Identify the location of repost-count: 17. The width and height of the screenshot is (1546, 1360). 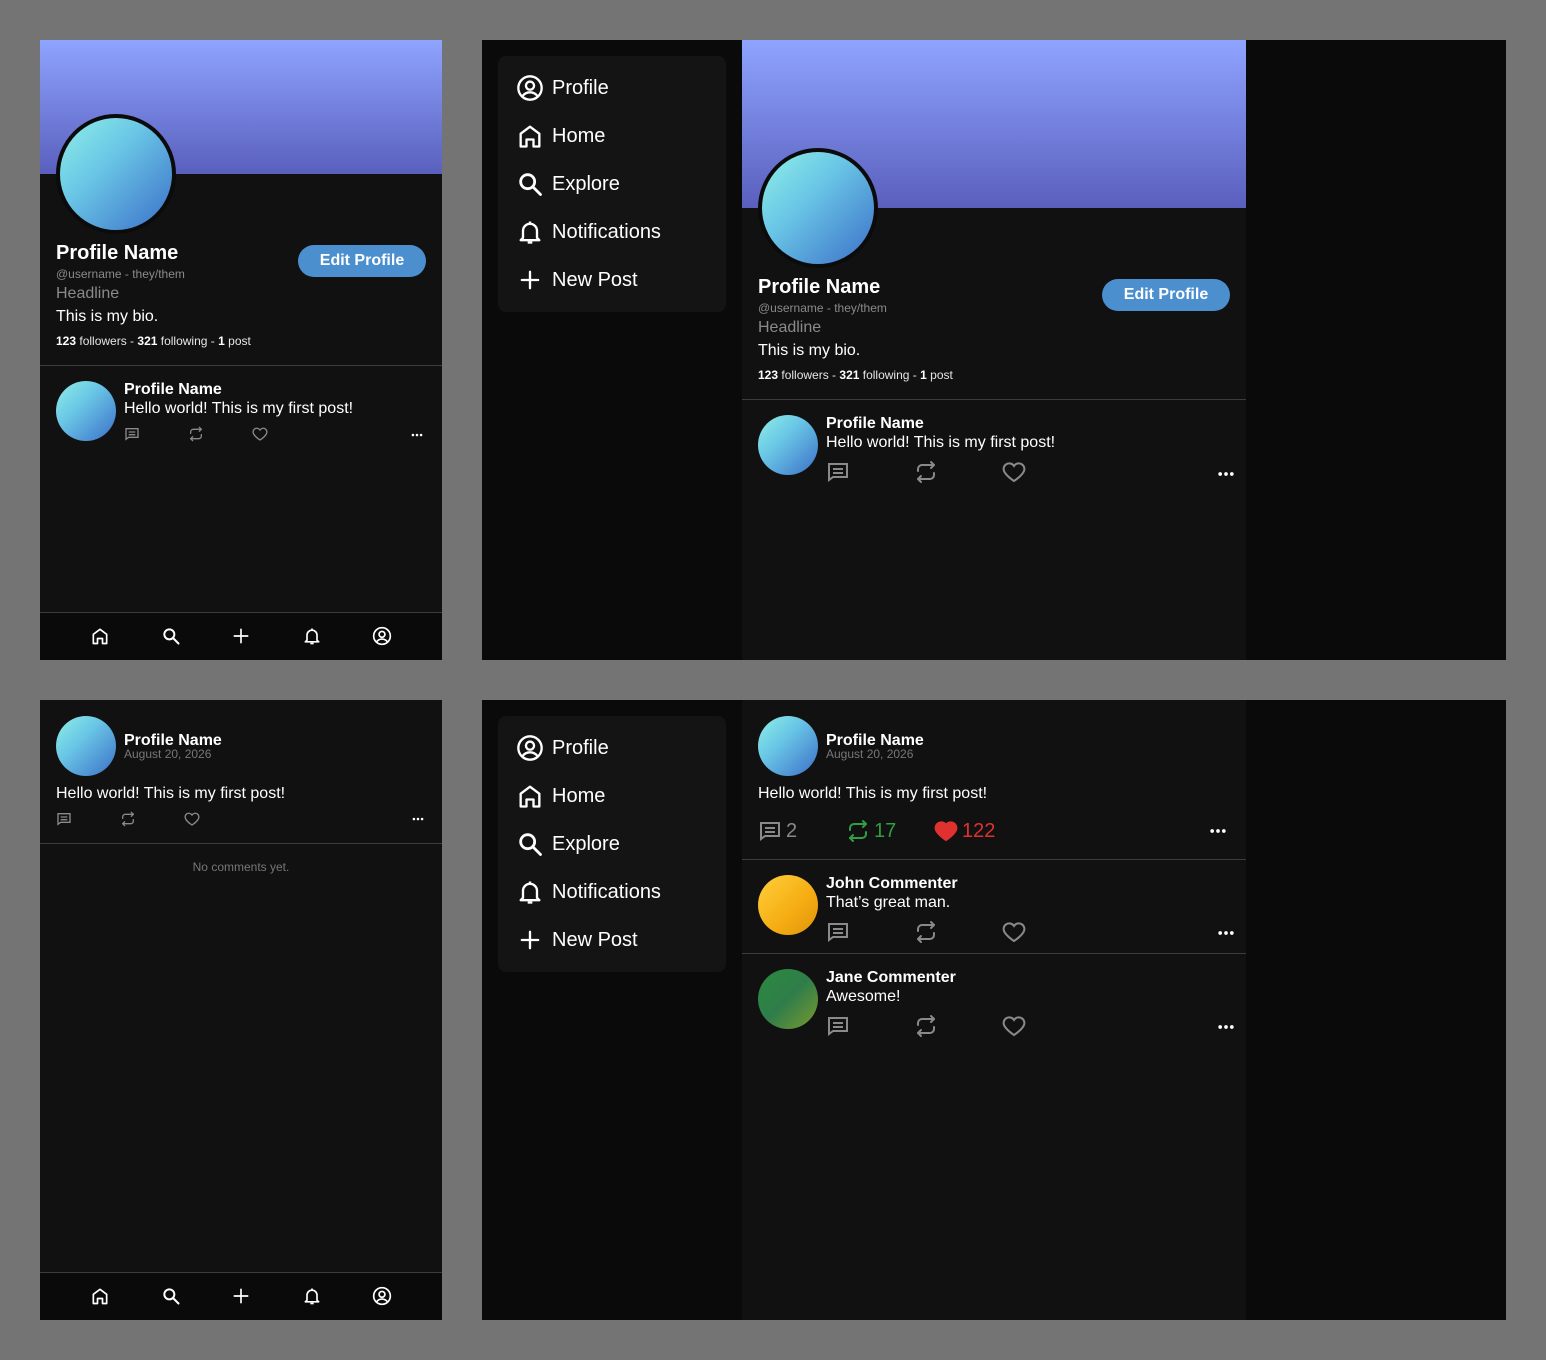
(885, 830).